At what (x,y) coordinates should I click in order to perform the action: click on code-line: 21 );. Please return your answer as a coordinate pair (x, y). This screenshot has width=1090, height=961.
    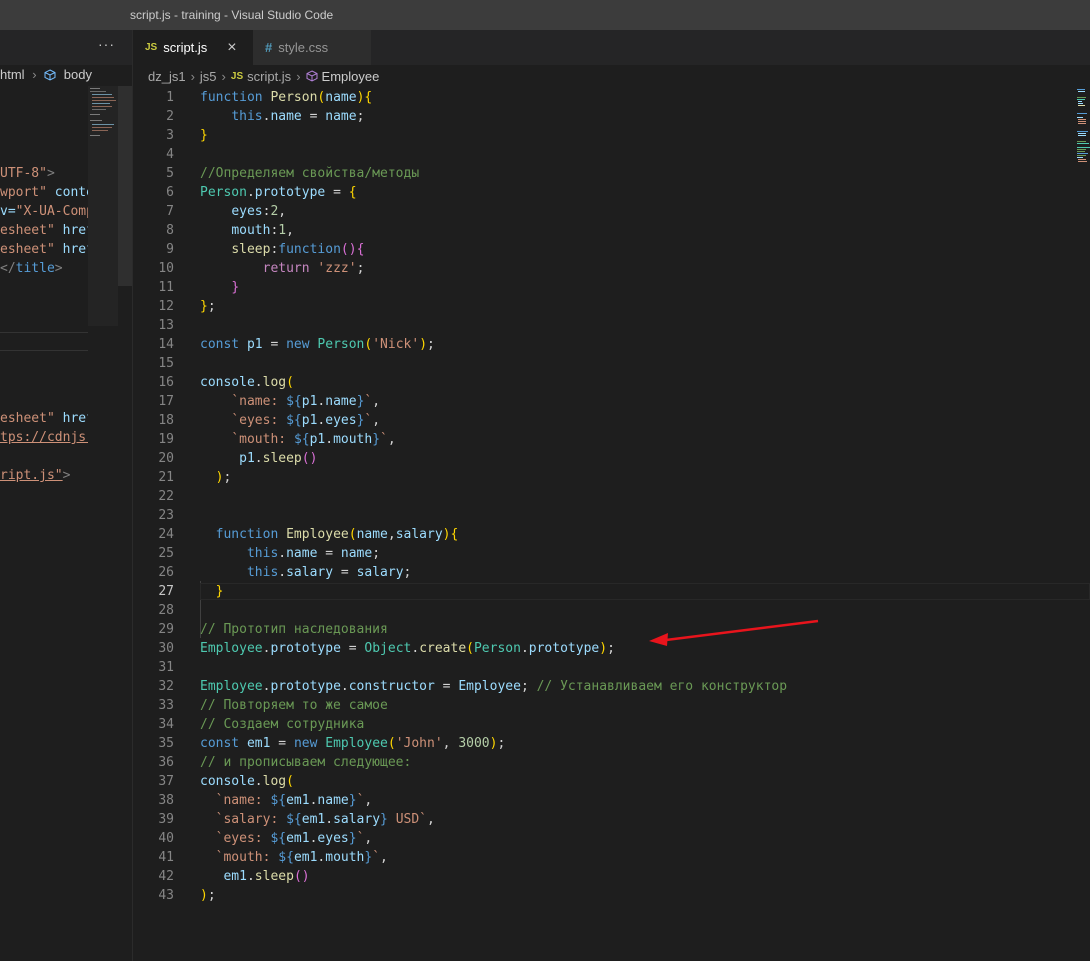
    Looking at the image, I should click on (603, 477).